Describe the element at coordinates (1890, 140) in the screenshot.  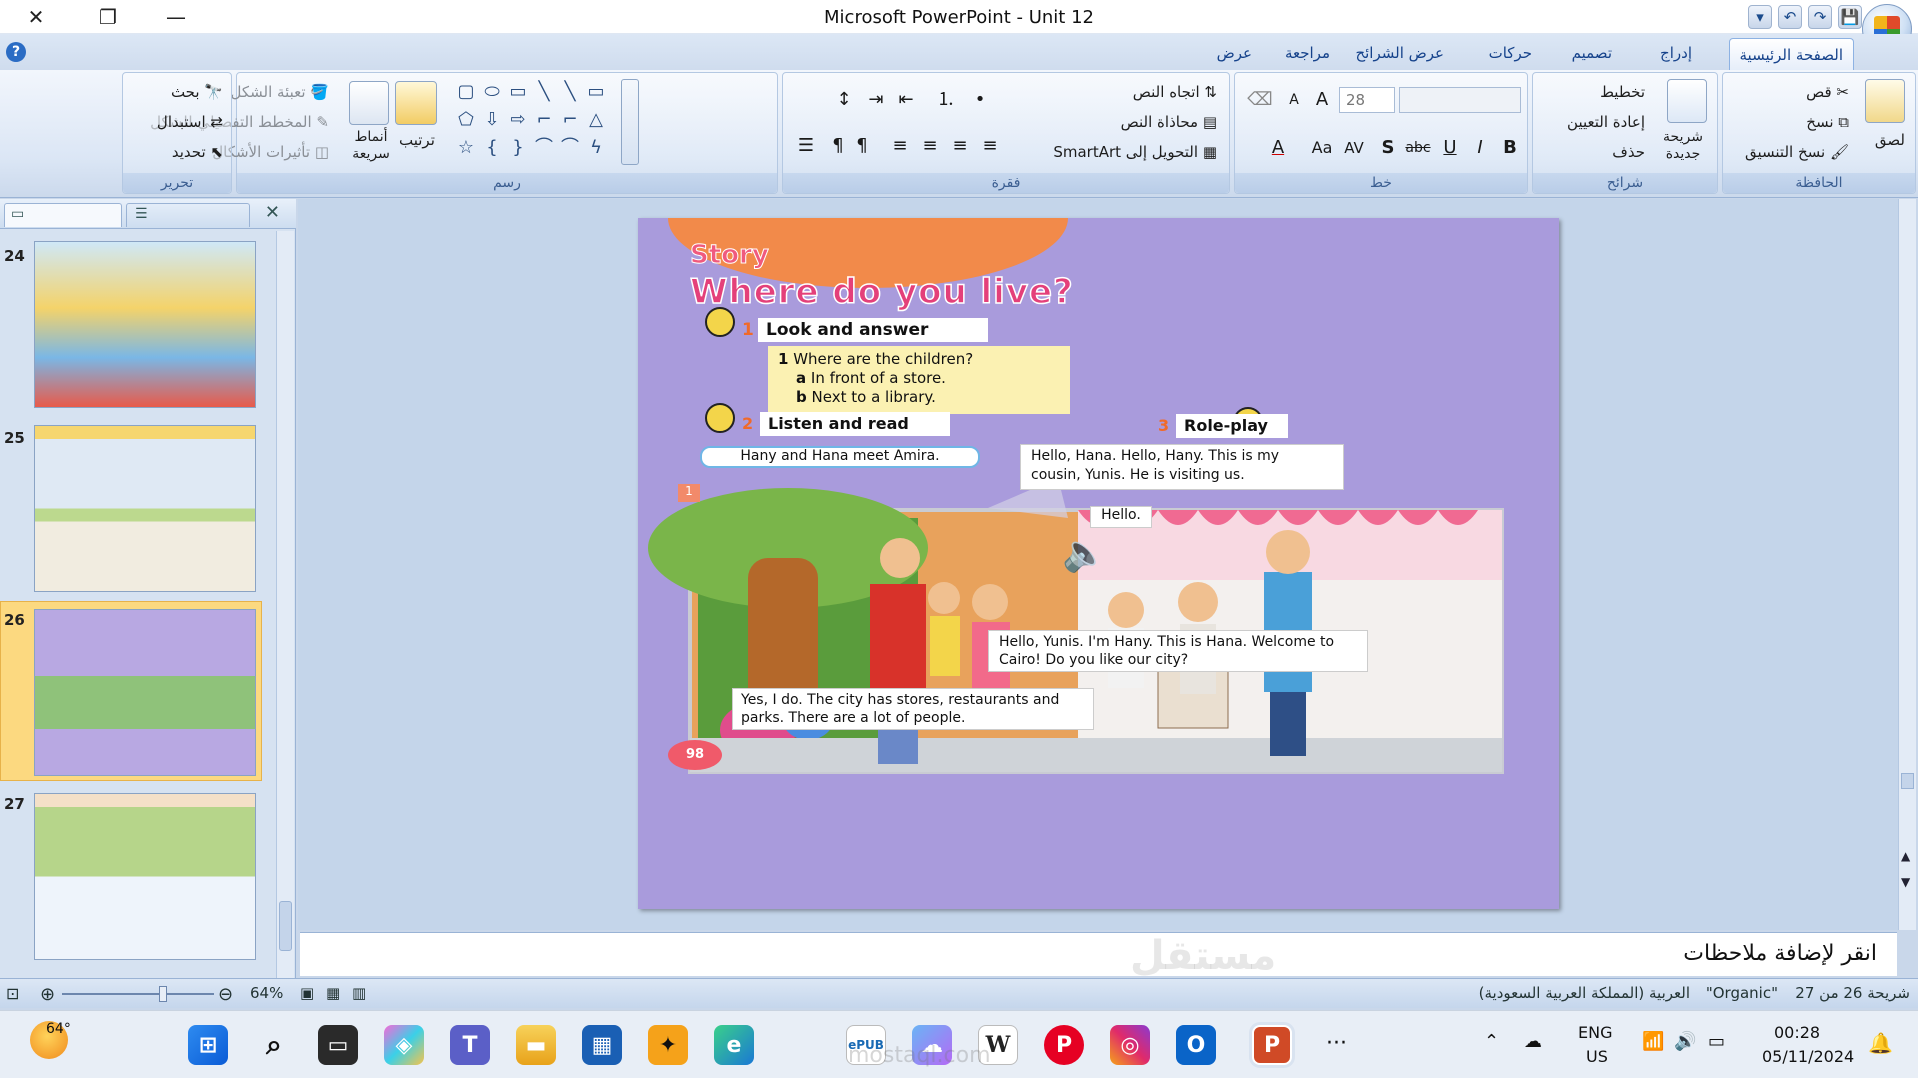
I see `paste-button: لصق` at that location.